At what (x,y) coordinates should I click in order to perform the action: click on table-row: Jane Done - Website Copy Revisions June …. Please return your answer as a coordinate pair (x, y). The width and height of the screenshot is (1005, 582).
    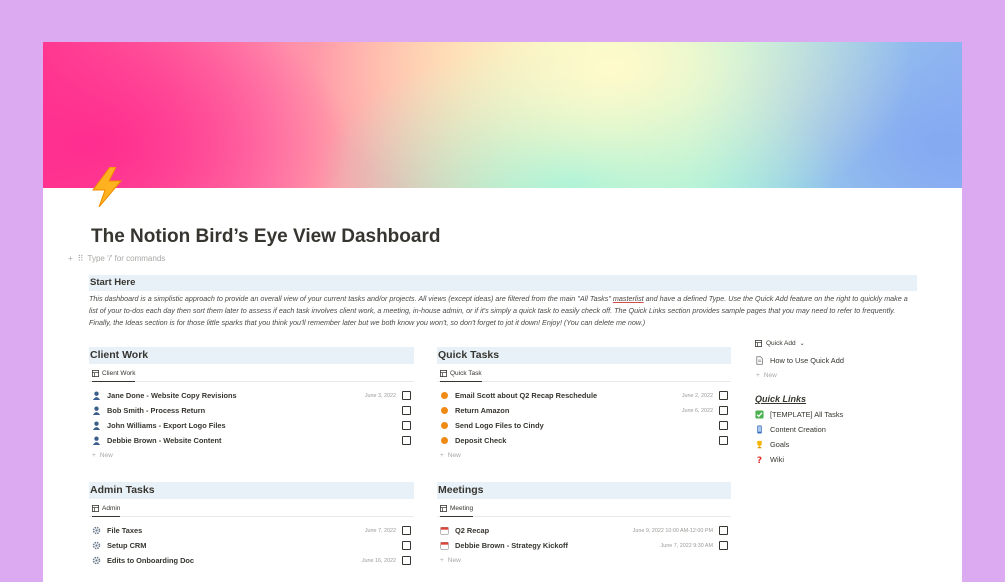
    Looking at the image, I should click on (251, 395).